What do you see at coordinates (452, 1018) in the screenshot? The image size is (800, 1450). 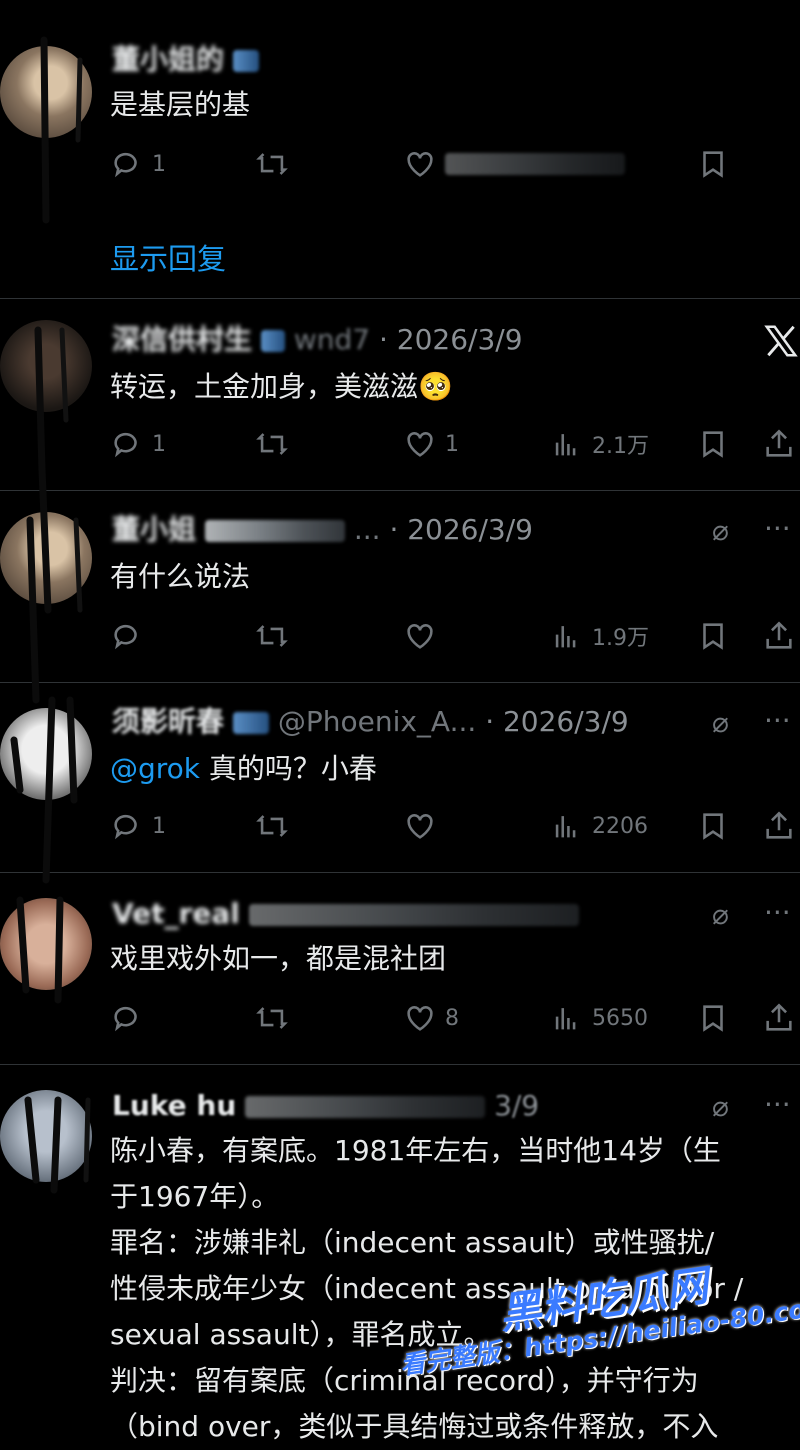 I see `like-count: 8` at bounding box center [452, 1018].